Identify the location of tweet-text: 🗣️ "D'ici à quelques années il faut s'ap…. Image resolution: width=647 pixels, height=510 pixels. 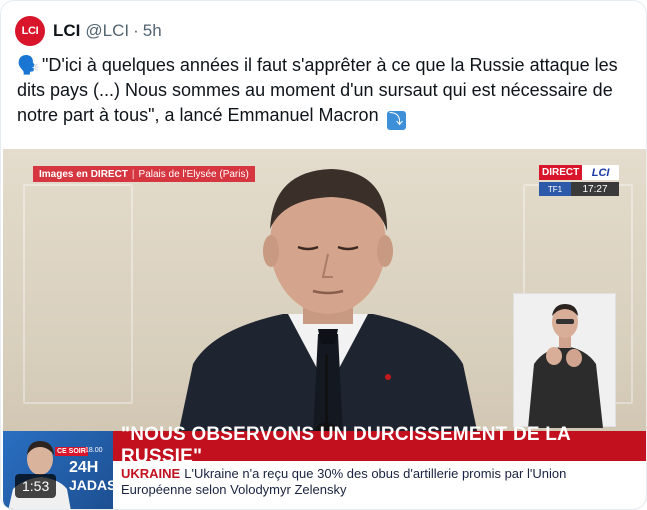
(327, 91).